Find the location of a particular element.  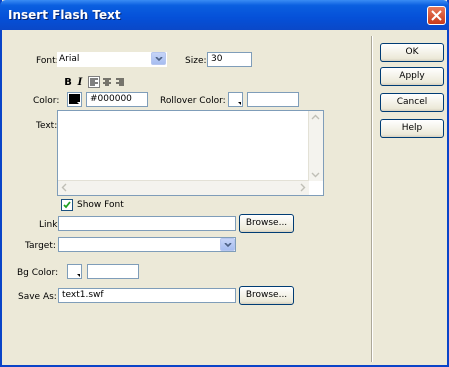

target-dropdown-button is located at coordinates (227, 244).